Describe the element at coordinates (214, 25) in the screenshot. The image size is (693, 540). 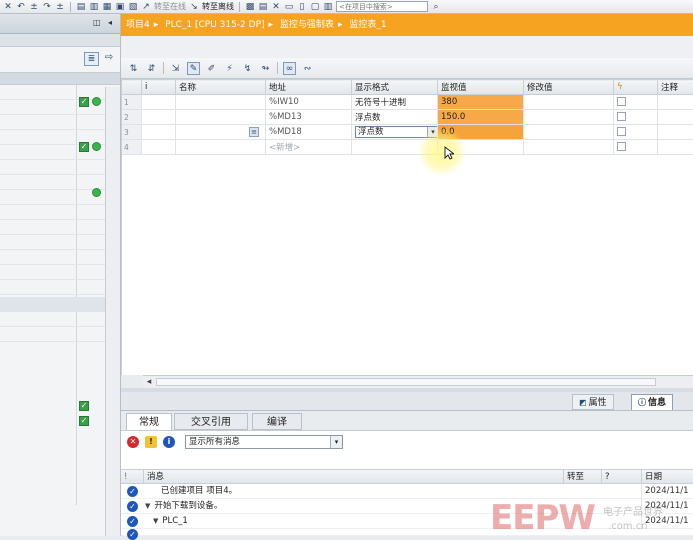
I see `breadcrumb-plc: PLC_1 [CPU 315-2 DP]` at that location.